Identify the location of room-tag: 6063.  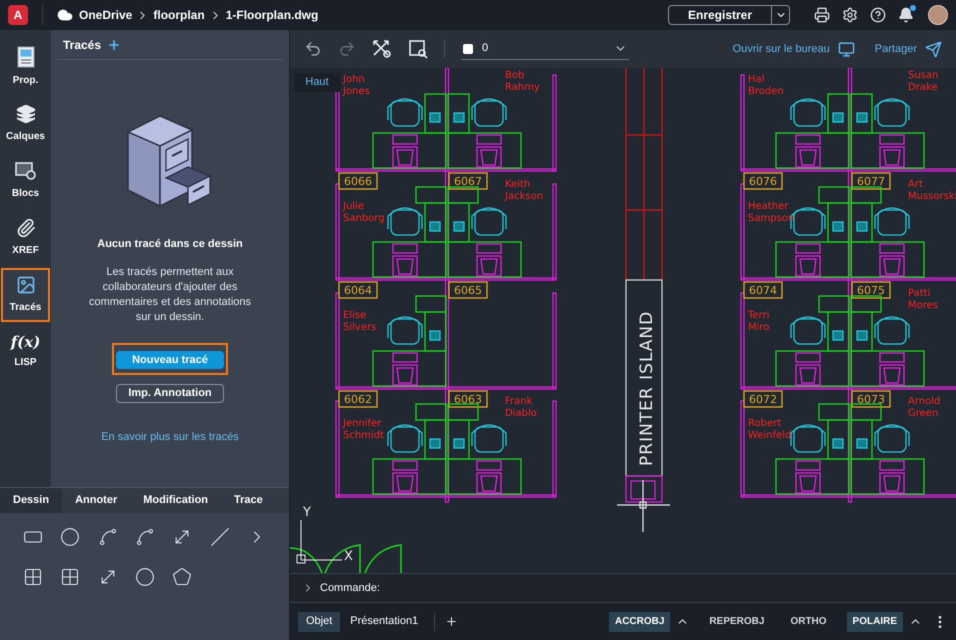
(468, 399).